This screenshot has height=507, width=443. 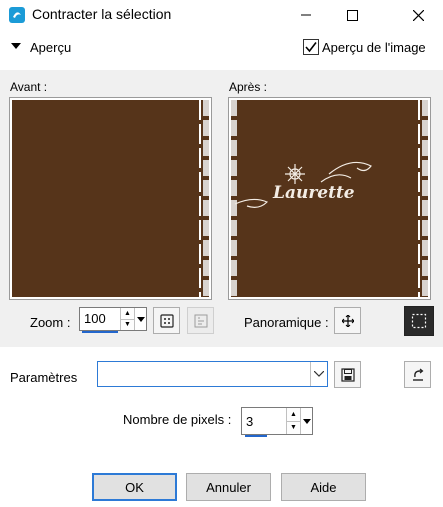 I want to click on zoom-actual-size-button, so click(x=200, y=320).